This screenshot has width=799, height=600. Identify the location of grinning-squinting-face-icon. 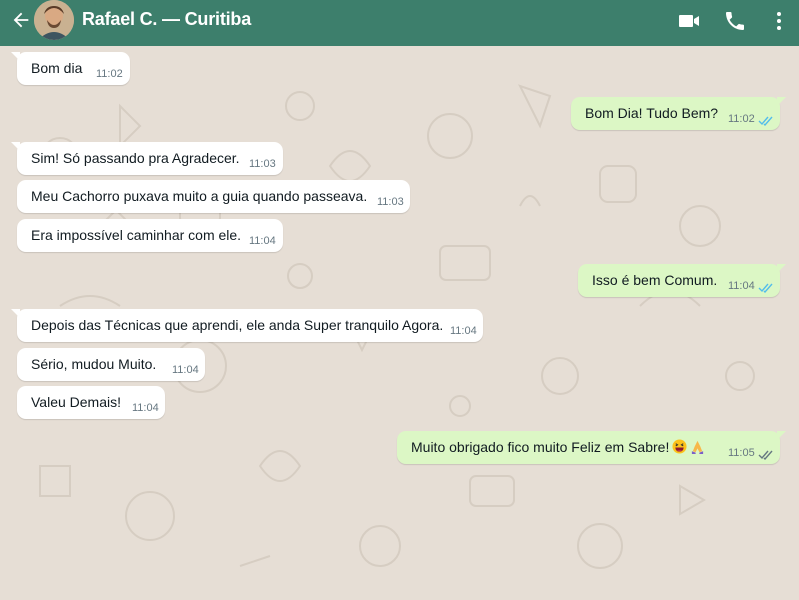
(679, 446).